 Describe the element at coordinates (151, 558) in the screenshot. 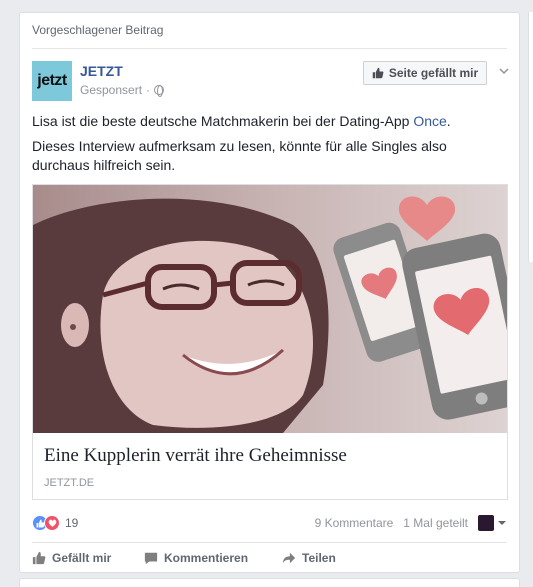

I see `comment-icon` at that location.